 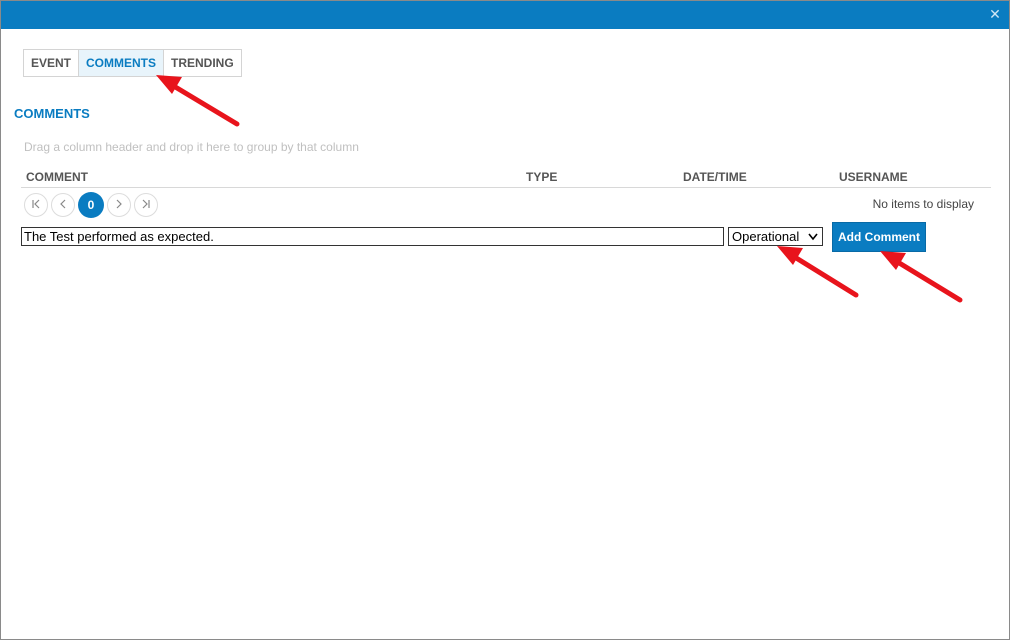 What do you see at coordinates (995, 14) in the screenshot?
I see `close-icon: ✕` at bounding box center [995, 14].